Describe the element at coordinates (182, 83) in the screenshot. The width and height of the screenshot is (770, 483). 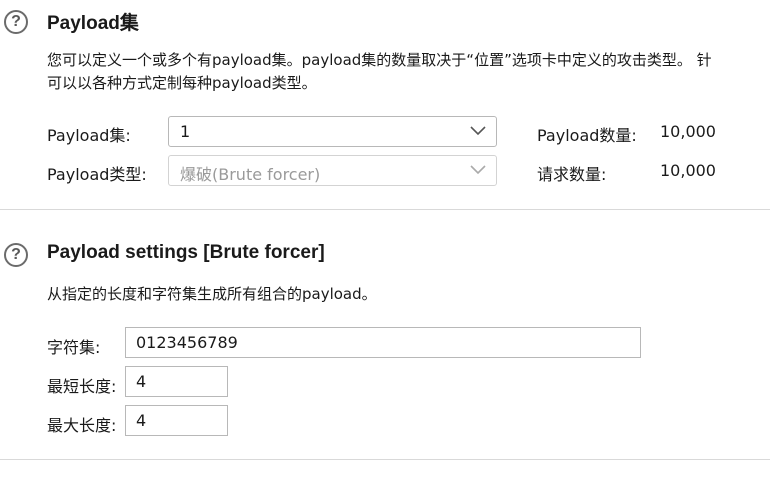
I see `payload-sets-description-line2: 可以以各种方式定制每种payload类型。` at that location.